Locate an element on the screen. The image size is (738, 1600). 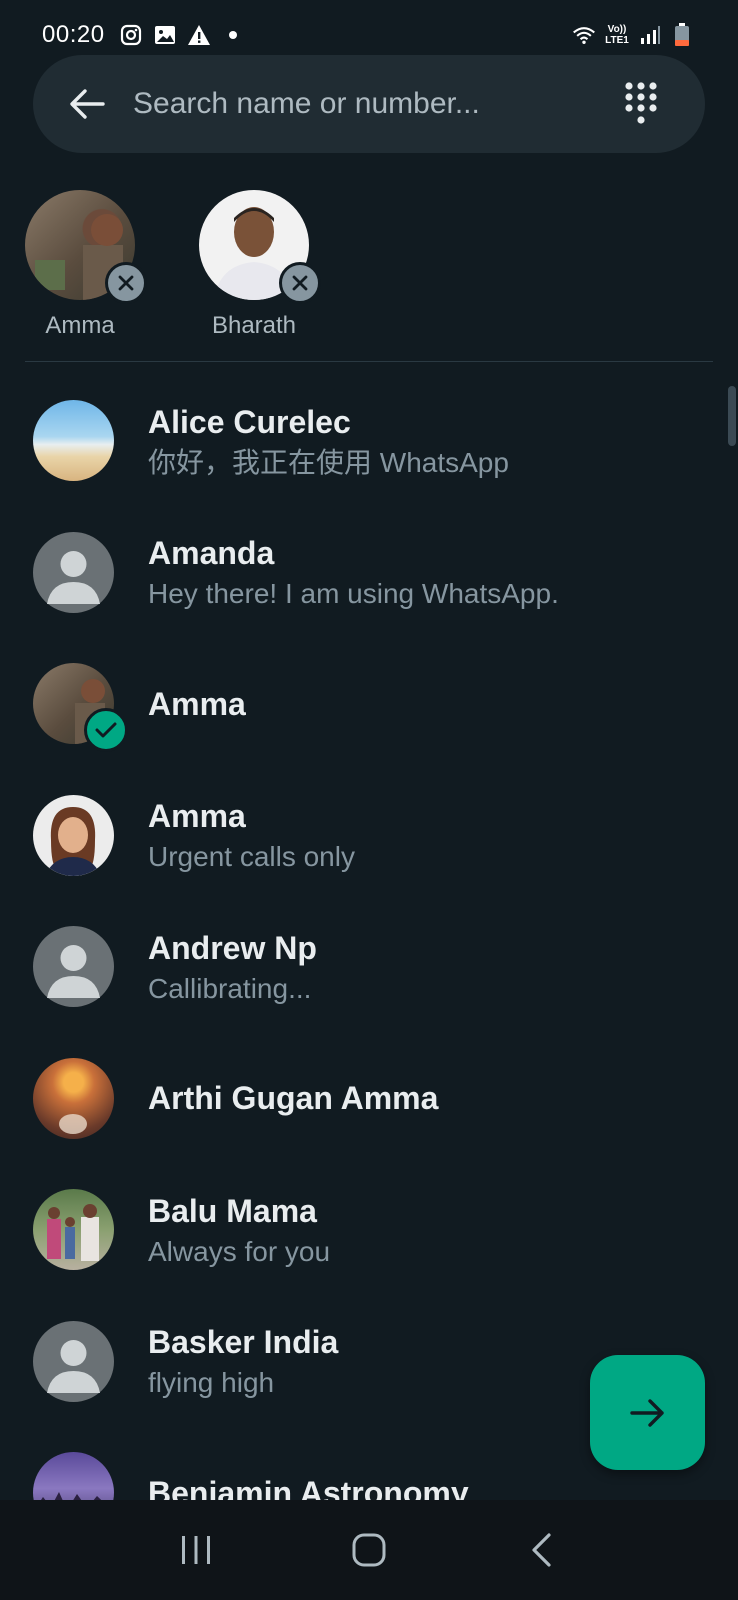
status-right: Vo)) LTE1 is located at coordinates (633, 35).